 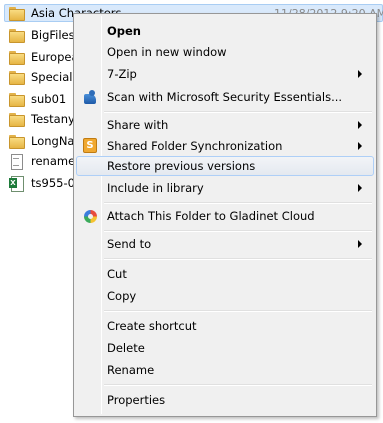 What do you see at coordinates (124, 31) in the screenshot?
I see `menu-item-label: Open` at bounding box center [124, 31].